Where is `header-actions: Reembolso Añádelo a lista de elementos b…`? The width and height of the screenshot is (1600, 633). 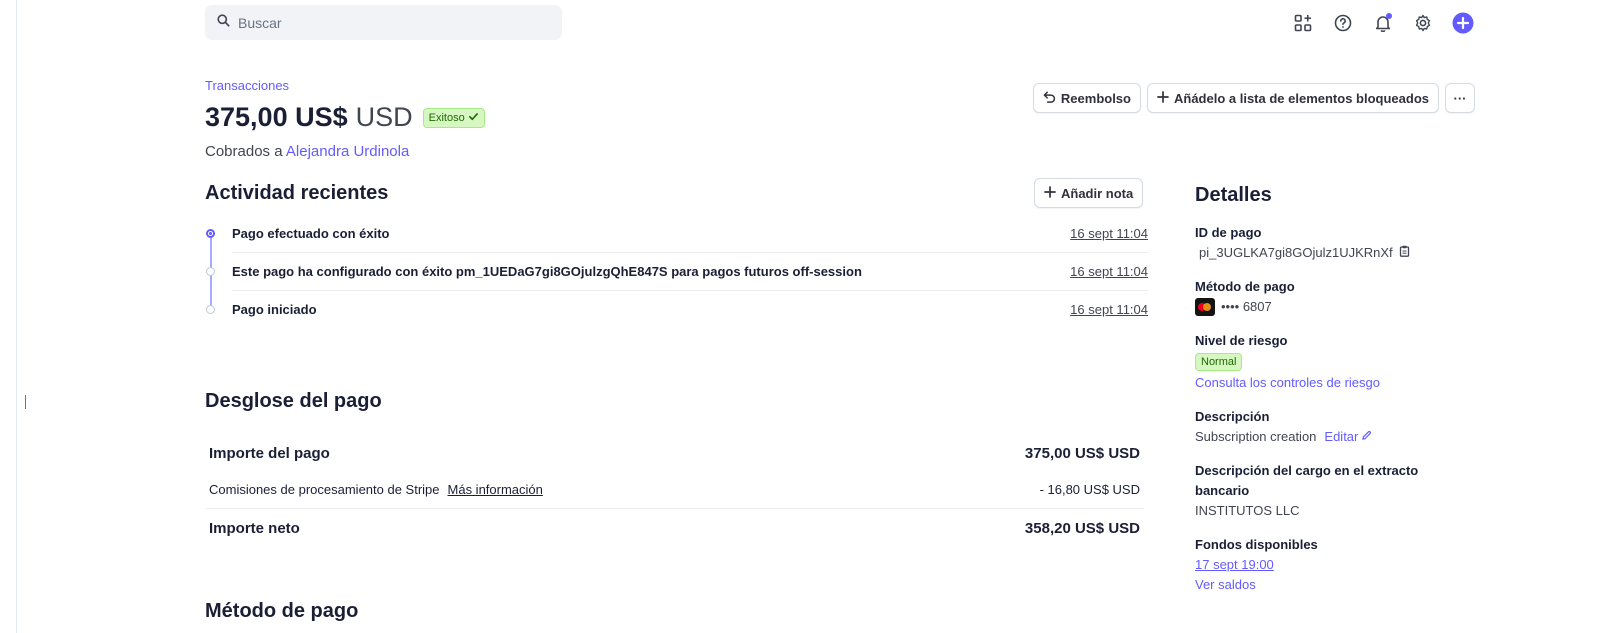 header-actions: Reembolso Añádelo a lista de elementos b… is located at coordinates (1253, 98).